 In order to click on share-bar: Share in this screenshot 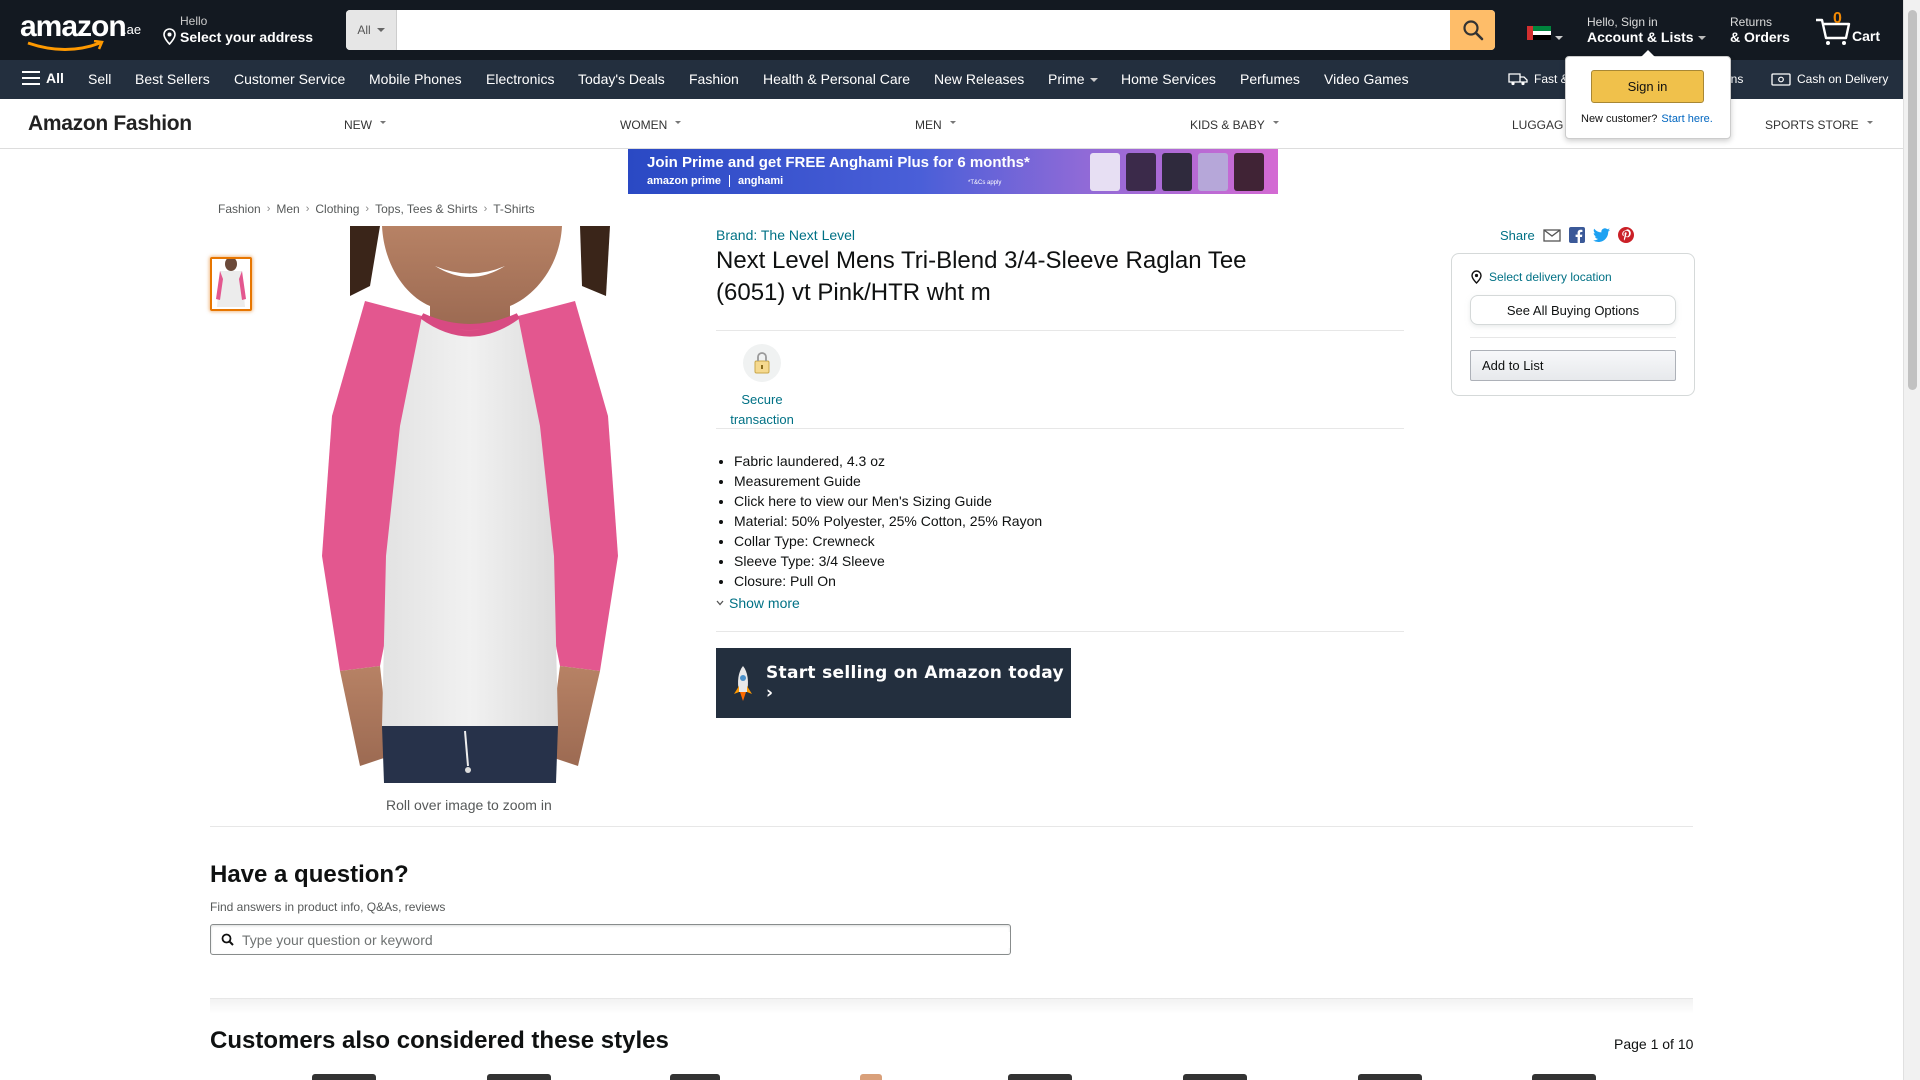, I will do `click(1567, 235)`.